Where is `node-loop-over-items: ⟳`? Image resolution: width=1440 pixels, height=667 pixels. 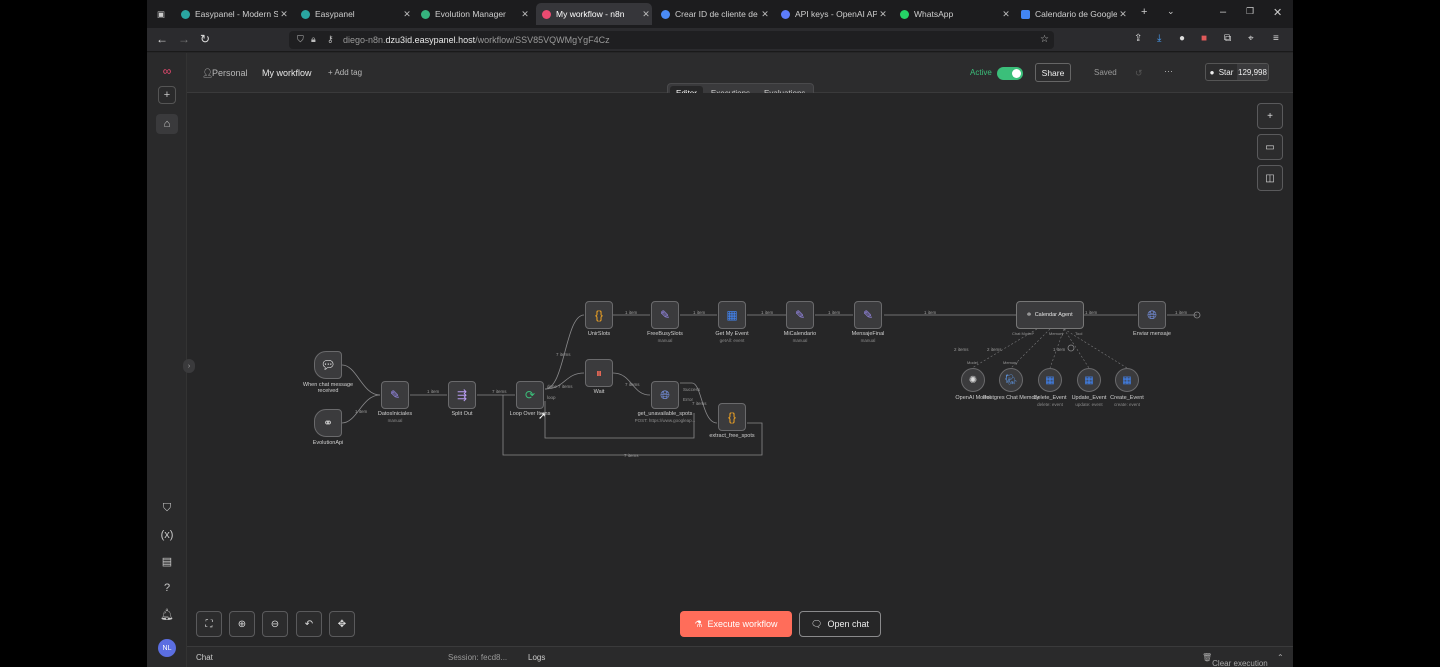
node-loop-over-items: ⟳ is located at coordinates (530, 395).